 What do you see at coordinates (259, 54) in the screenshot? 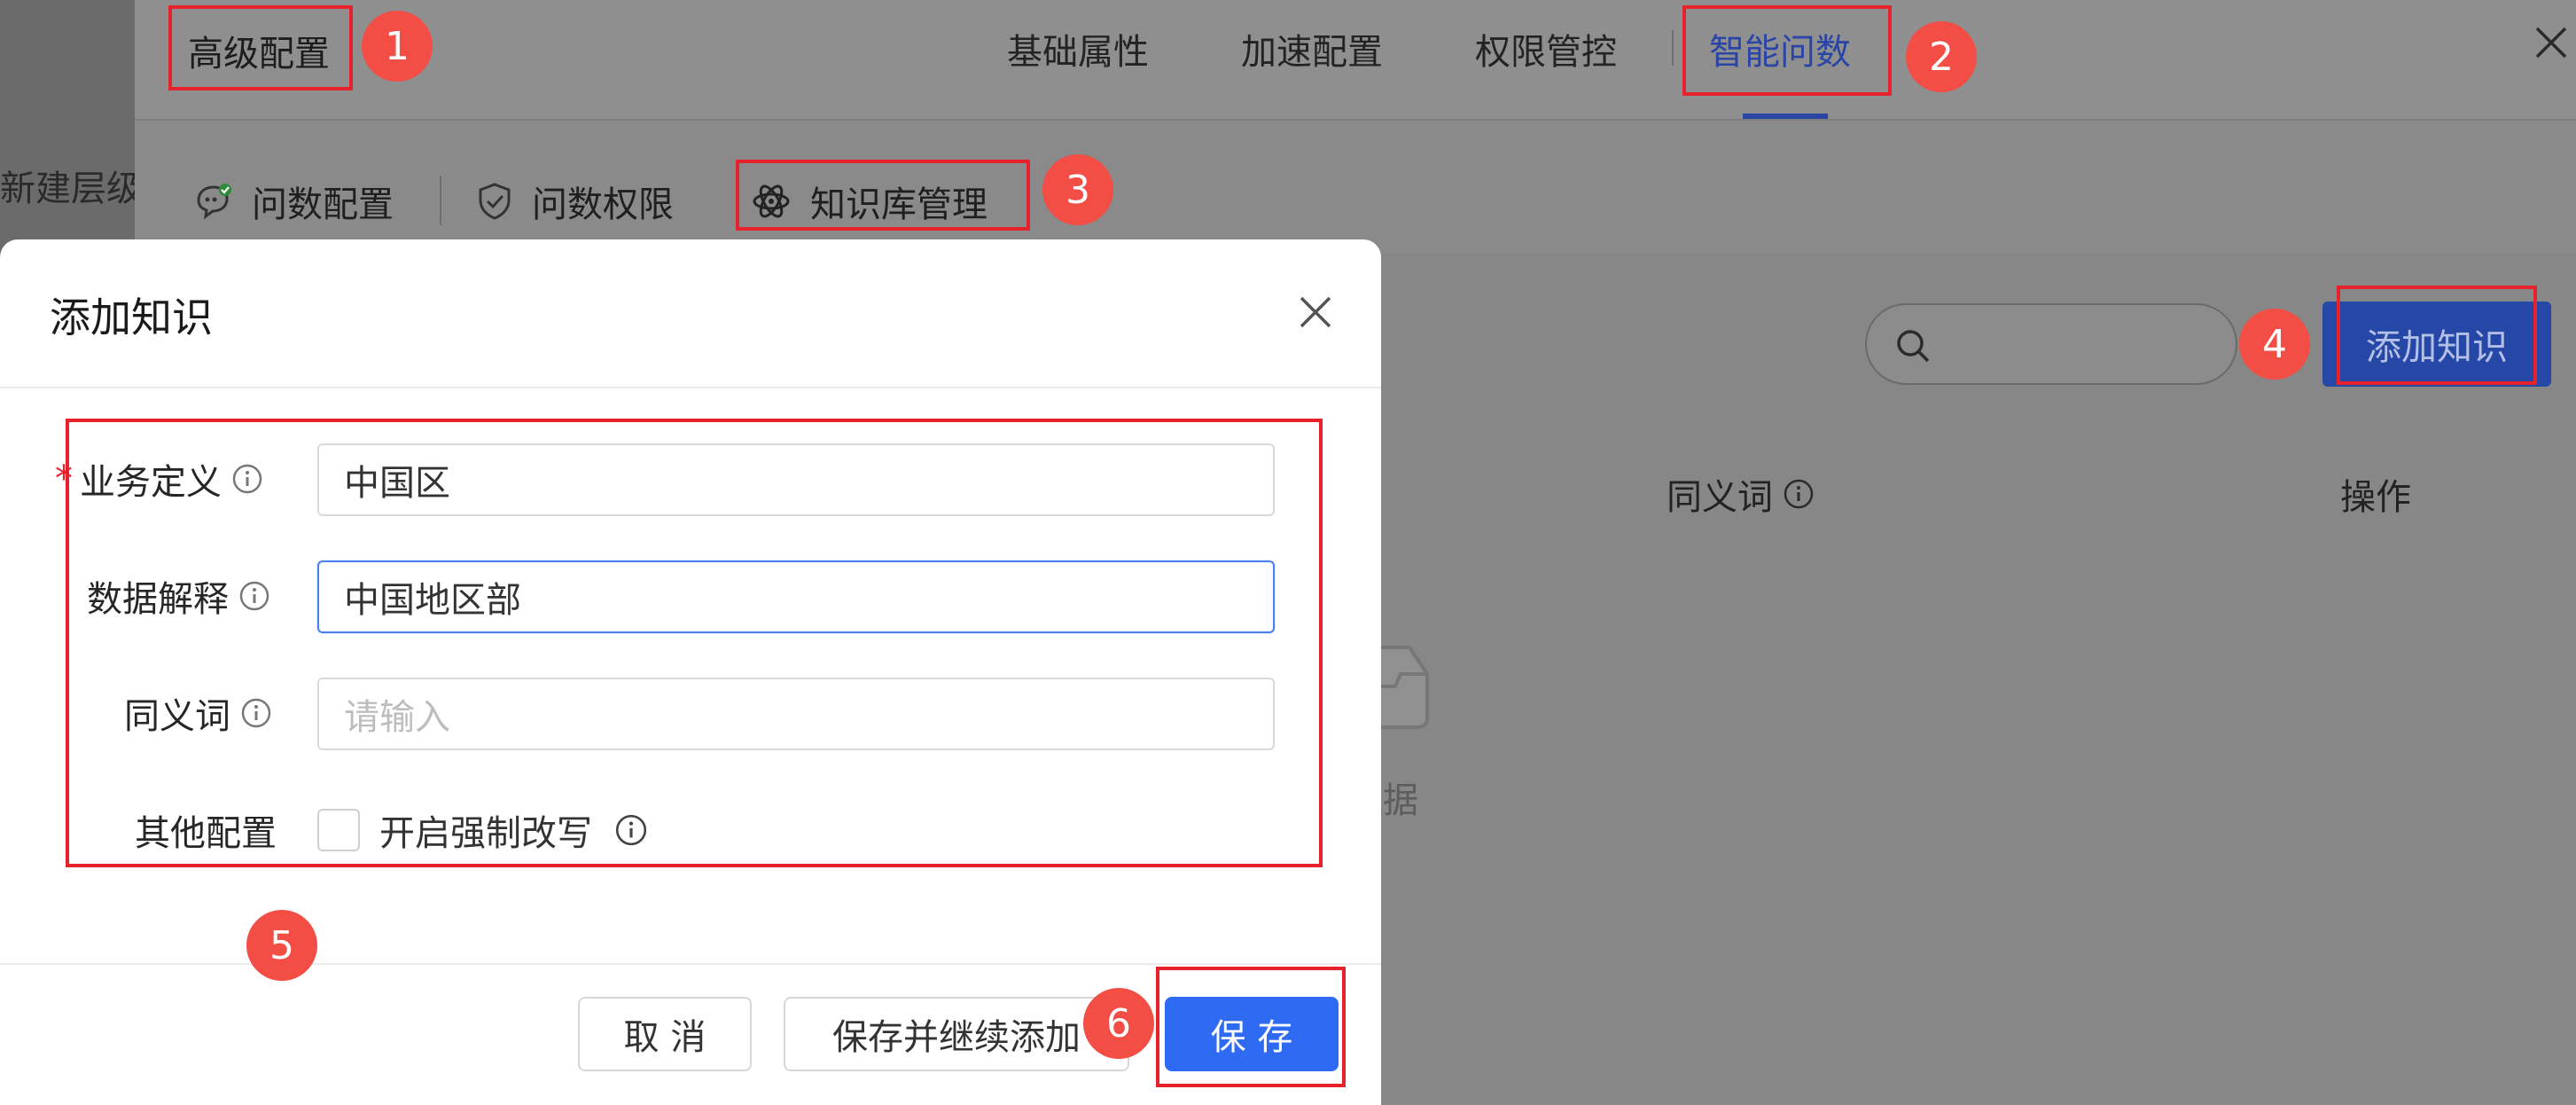
I see `drawer-title: 高级配置` at bounding box center [259, 54].